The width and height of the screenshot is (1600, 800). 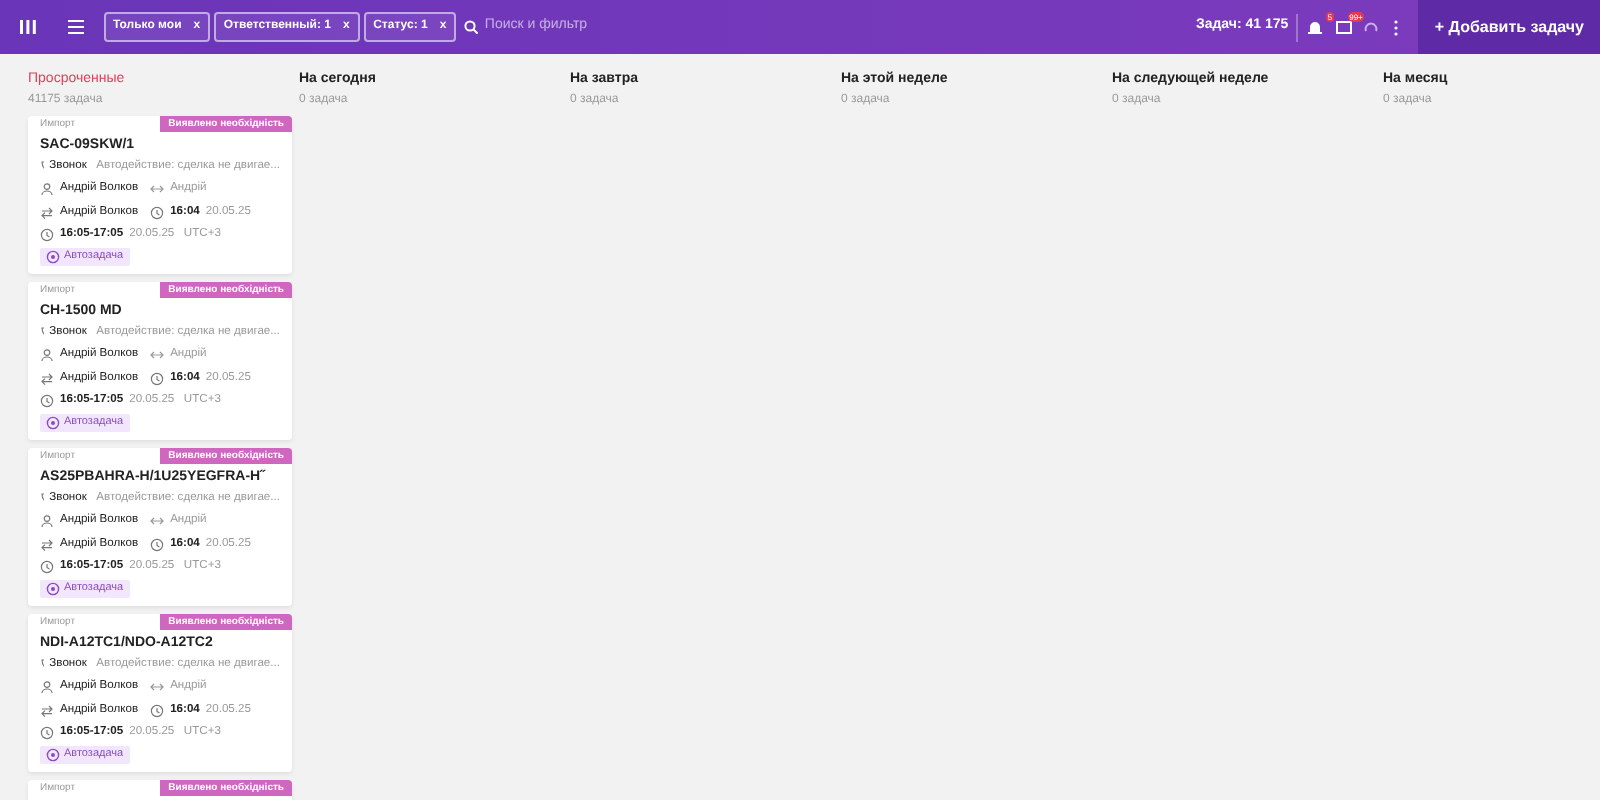 I want to click on notifications-button, so click(x=1314, y=27).